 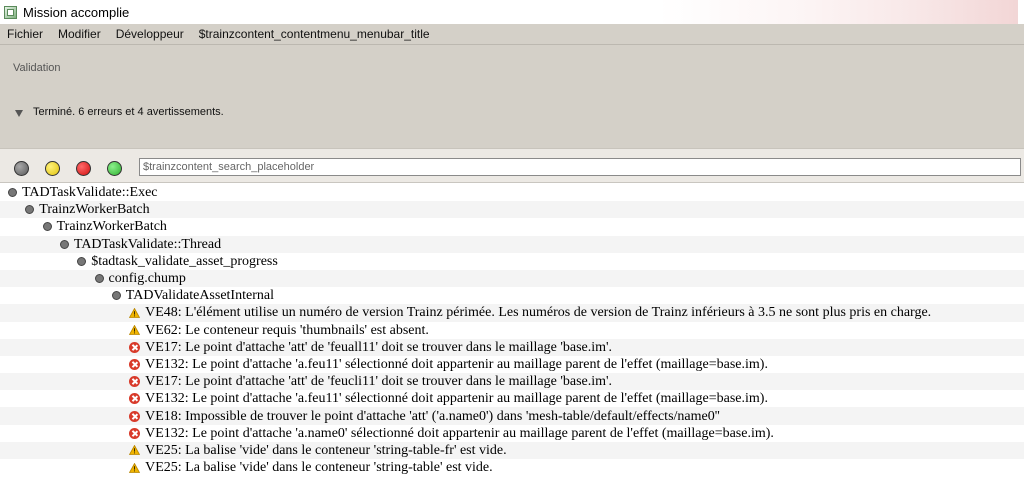 I want to click on filter-toolbar, so click(x=512, y=168).